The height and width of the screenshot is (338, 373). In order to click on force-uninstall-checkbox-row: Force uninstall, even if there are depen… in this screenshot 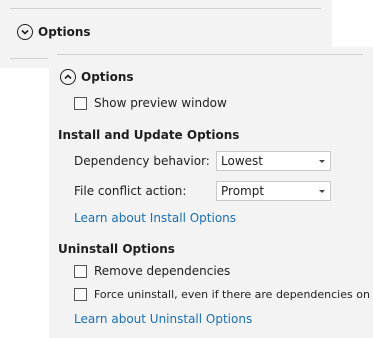, I will do `click(223, 294)`.